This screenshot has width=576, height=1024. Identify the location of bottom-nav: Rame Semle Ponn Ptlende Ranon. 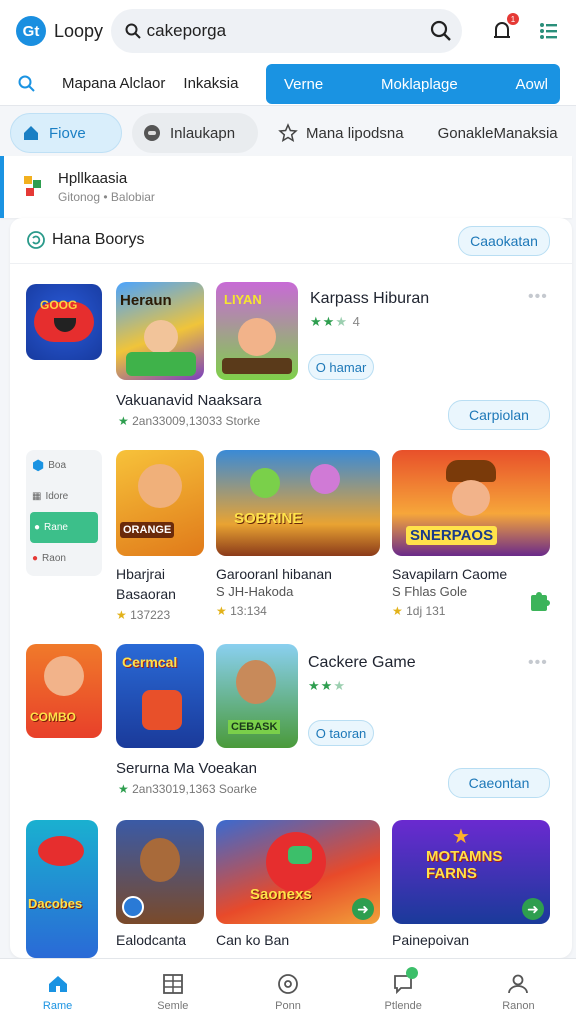
(288, 991).